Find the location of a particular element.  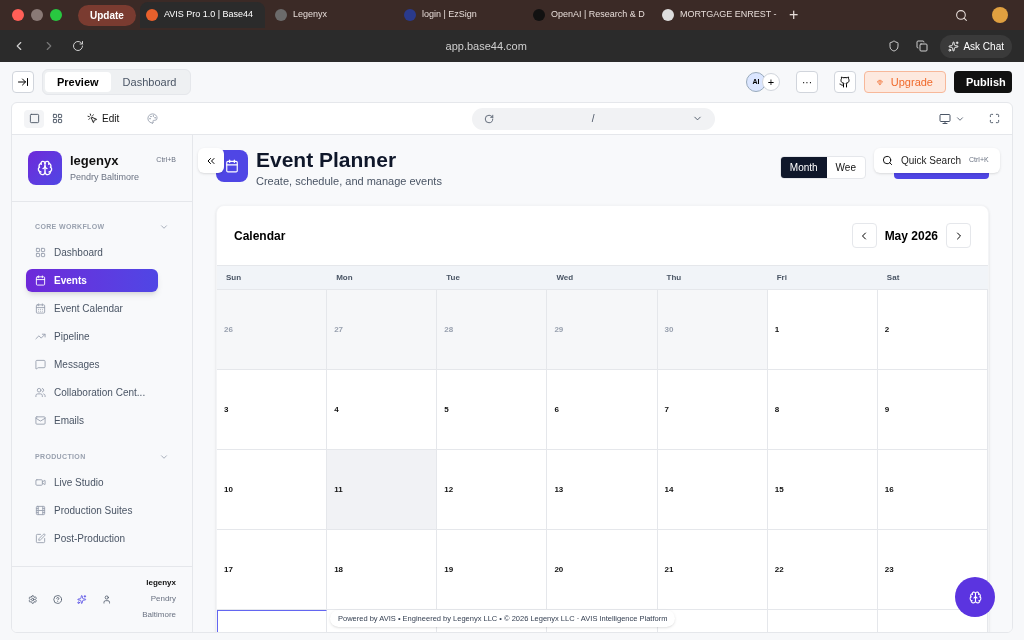

edit-button: Edit is located at coordinates (103, 118).